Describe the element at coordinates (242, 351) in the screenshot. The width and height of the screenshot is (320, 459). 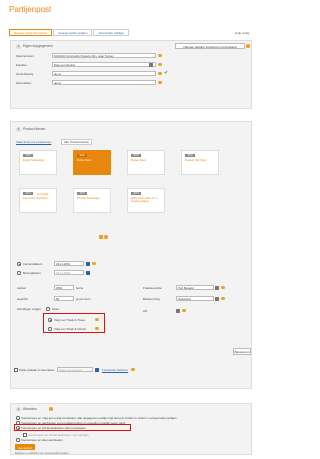
I see `calculate-button: Berekenen` at that location.